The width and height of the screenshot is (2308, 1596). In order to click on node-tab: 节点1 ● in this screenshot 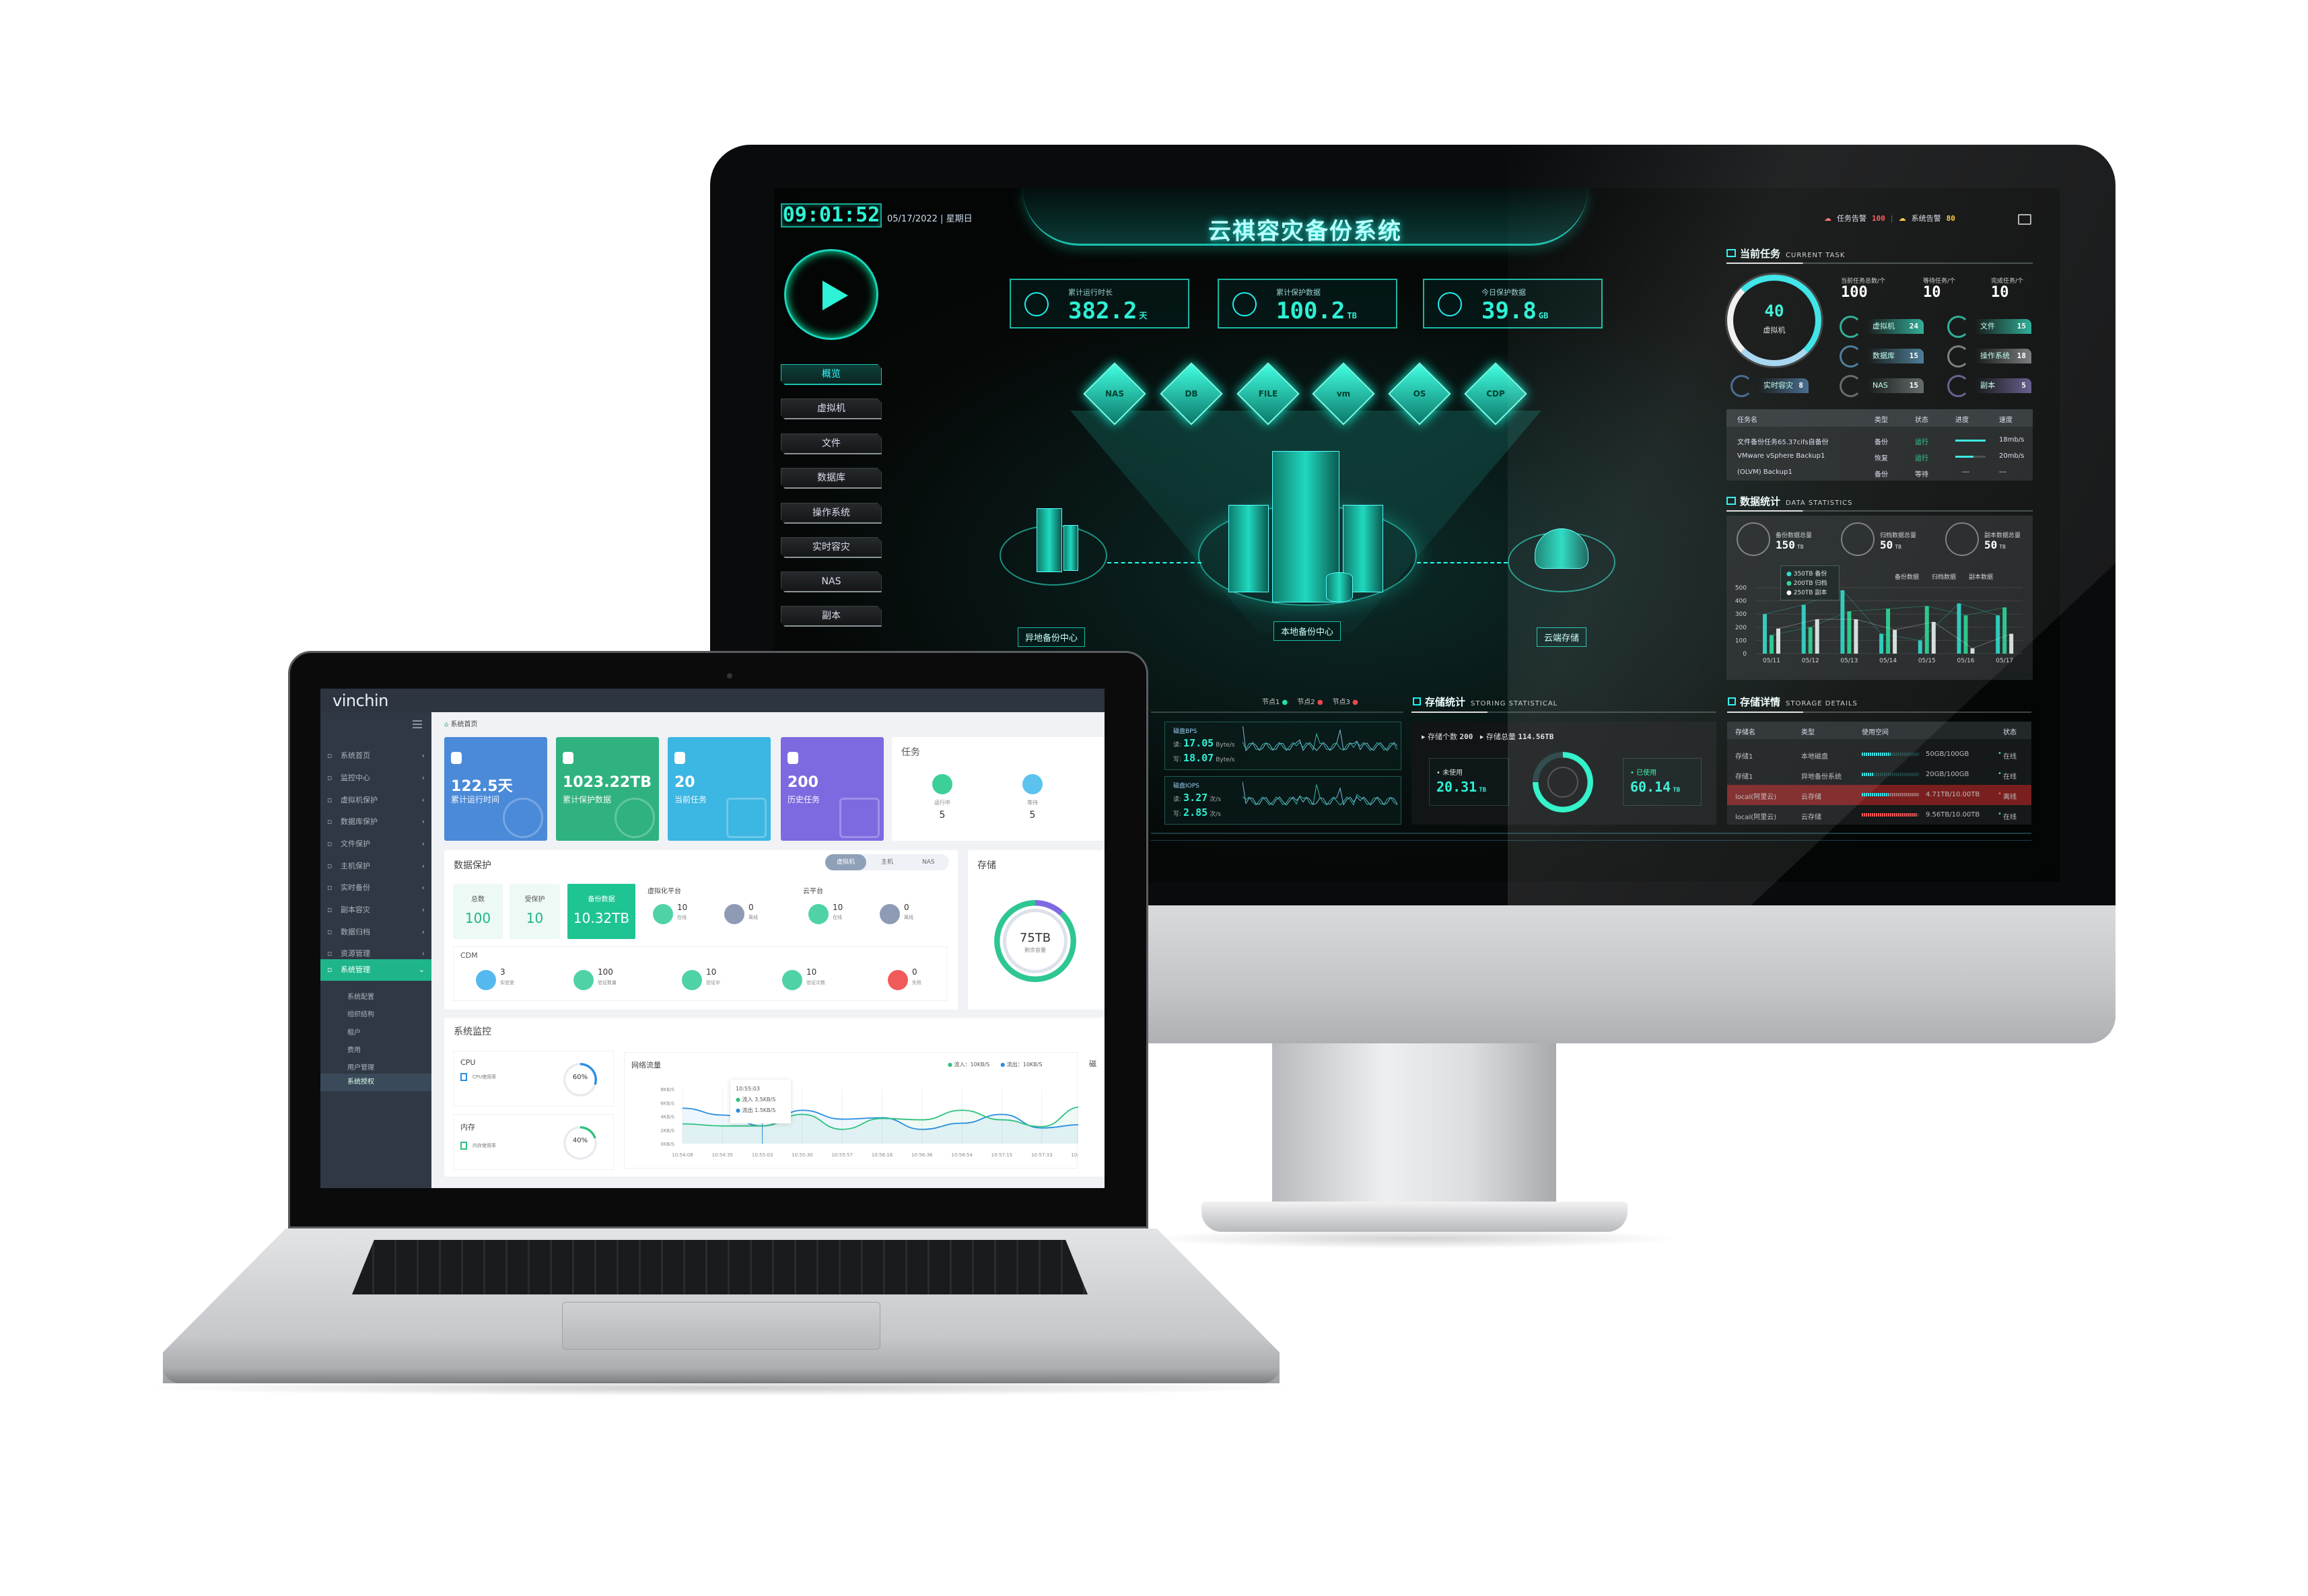, I will do `click(1275, 701)`.